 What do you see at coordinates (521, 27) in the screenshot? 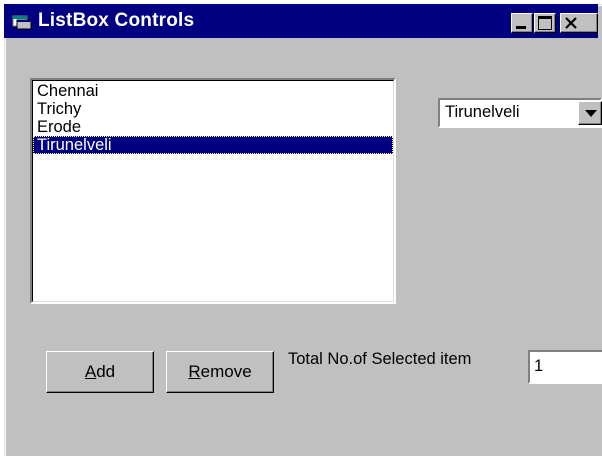
I see `minimize-icon` at bounding box center [521, 27].